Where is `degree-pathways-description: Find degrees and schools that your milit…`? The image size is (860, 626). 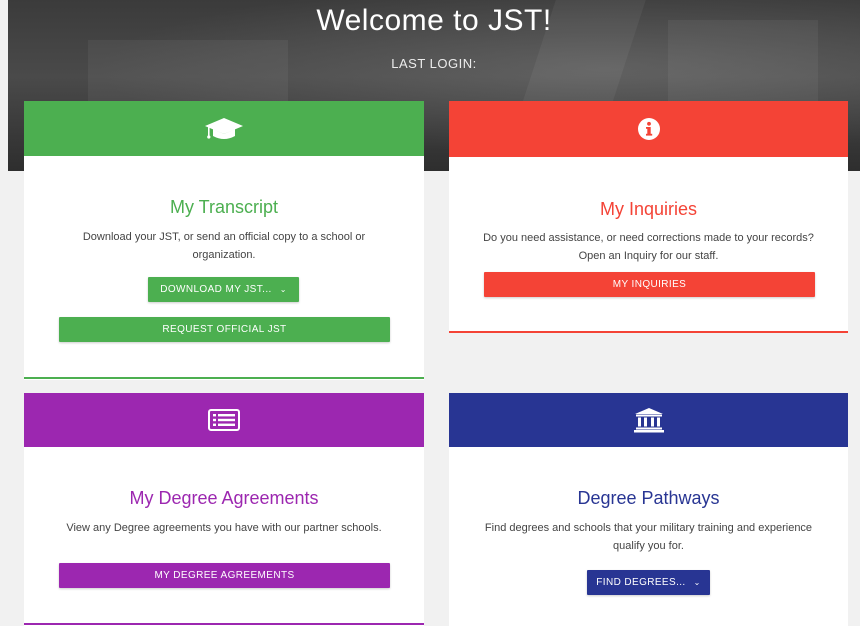 degree-pathways-description: Find degrees and schools that your milit… is located at coordinates (648, 537).